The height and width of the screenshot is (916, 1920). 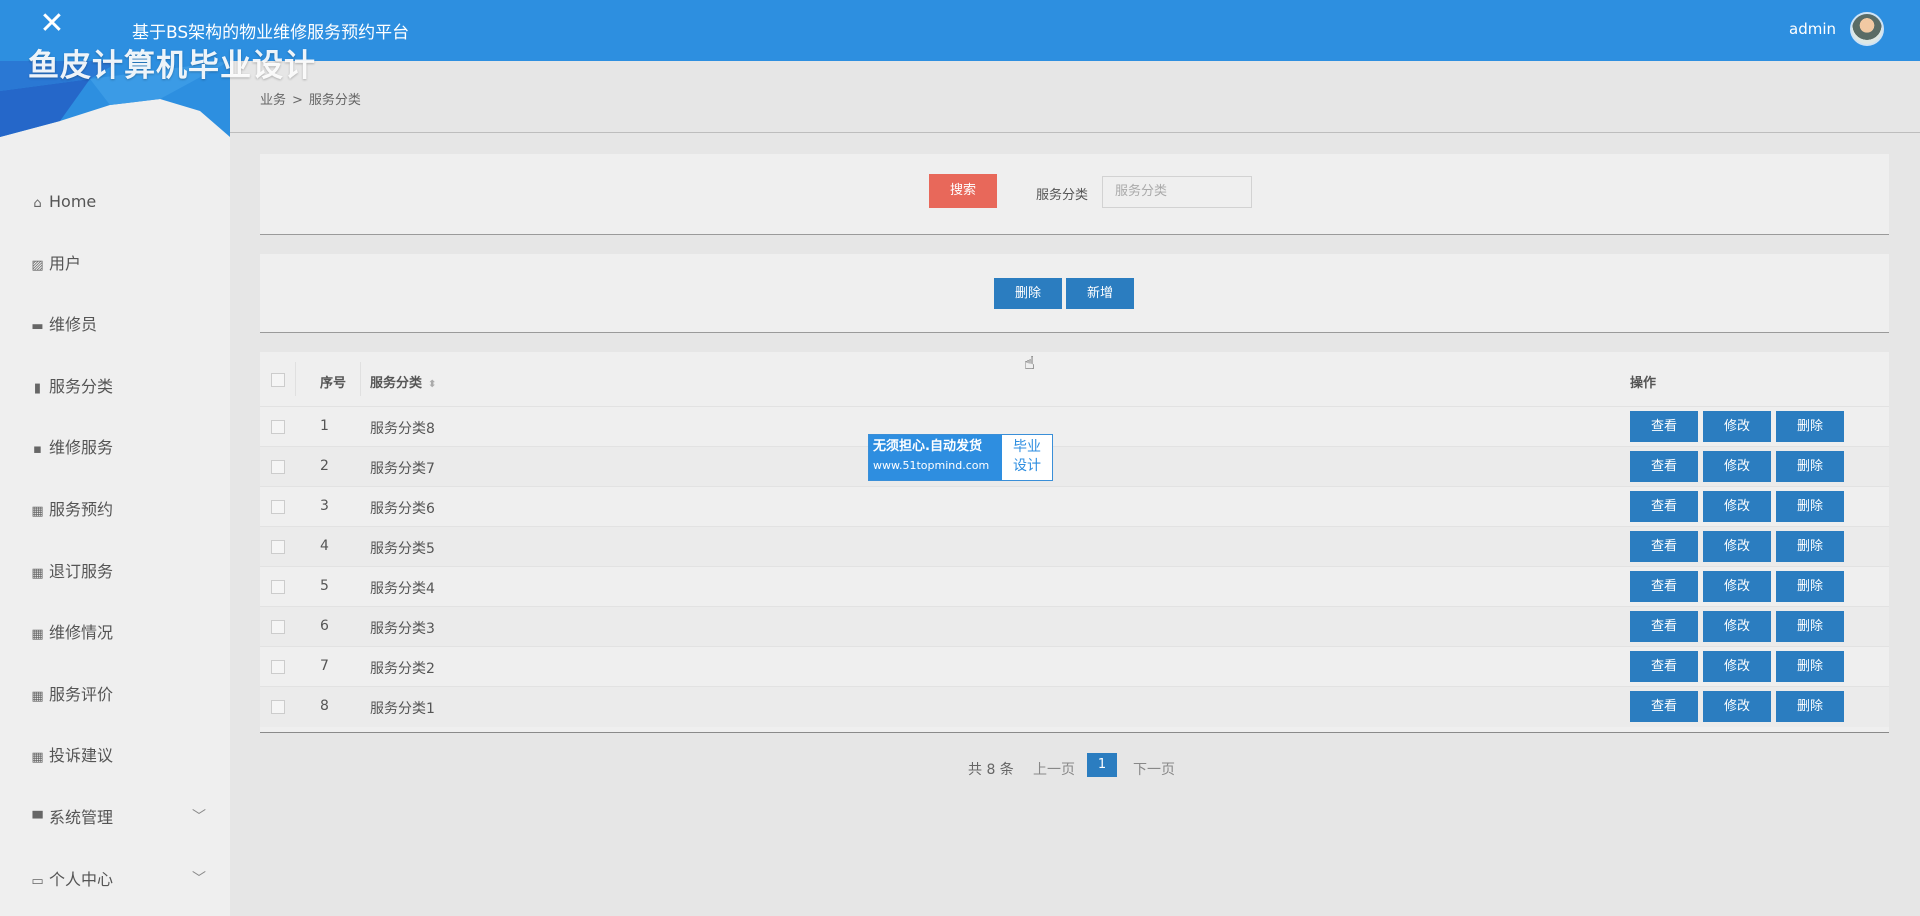 I want to click on sidebar-item-label: 服务预约, so click(x=81, y=509).